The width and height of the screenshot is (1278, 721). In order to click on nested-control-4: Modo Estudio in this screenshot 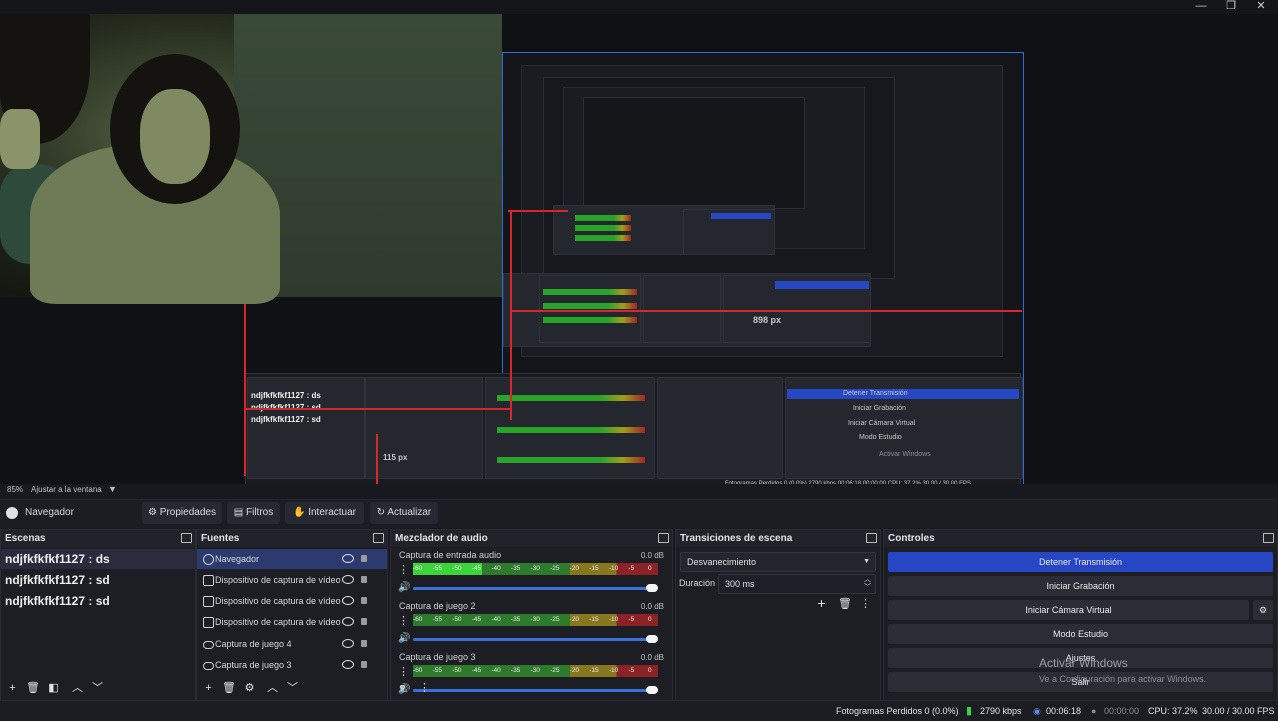, I will do `click(880, 437)`.